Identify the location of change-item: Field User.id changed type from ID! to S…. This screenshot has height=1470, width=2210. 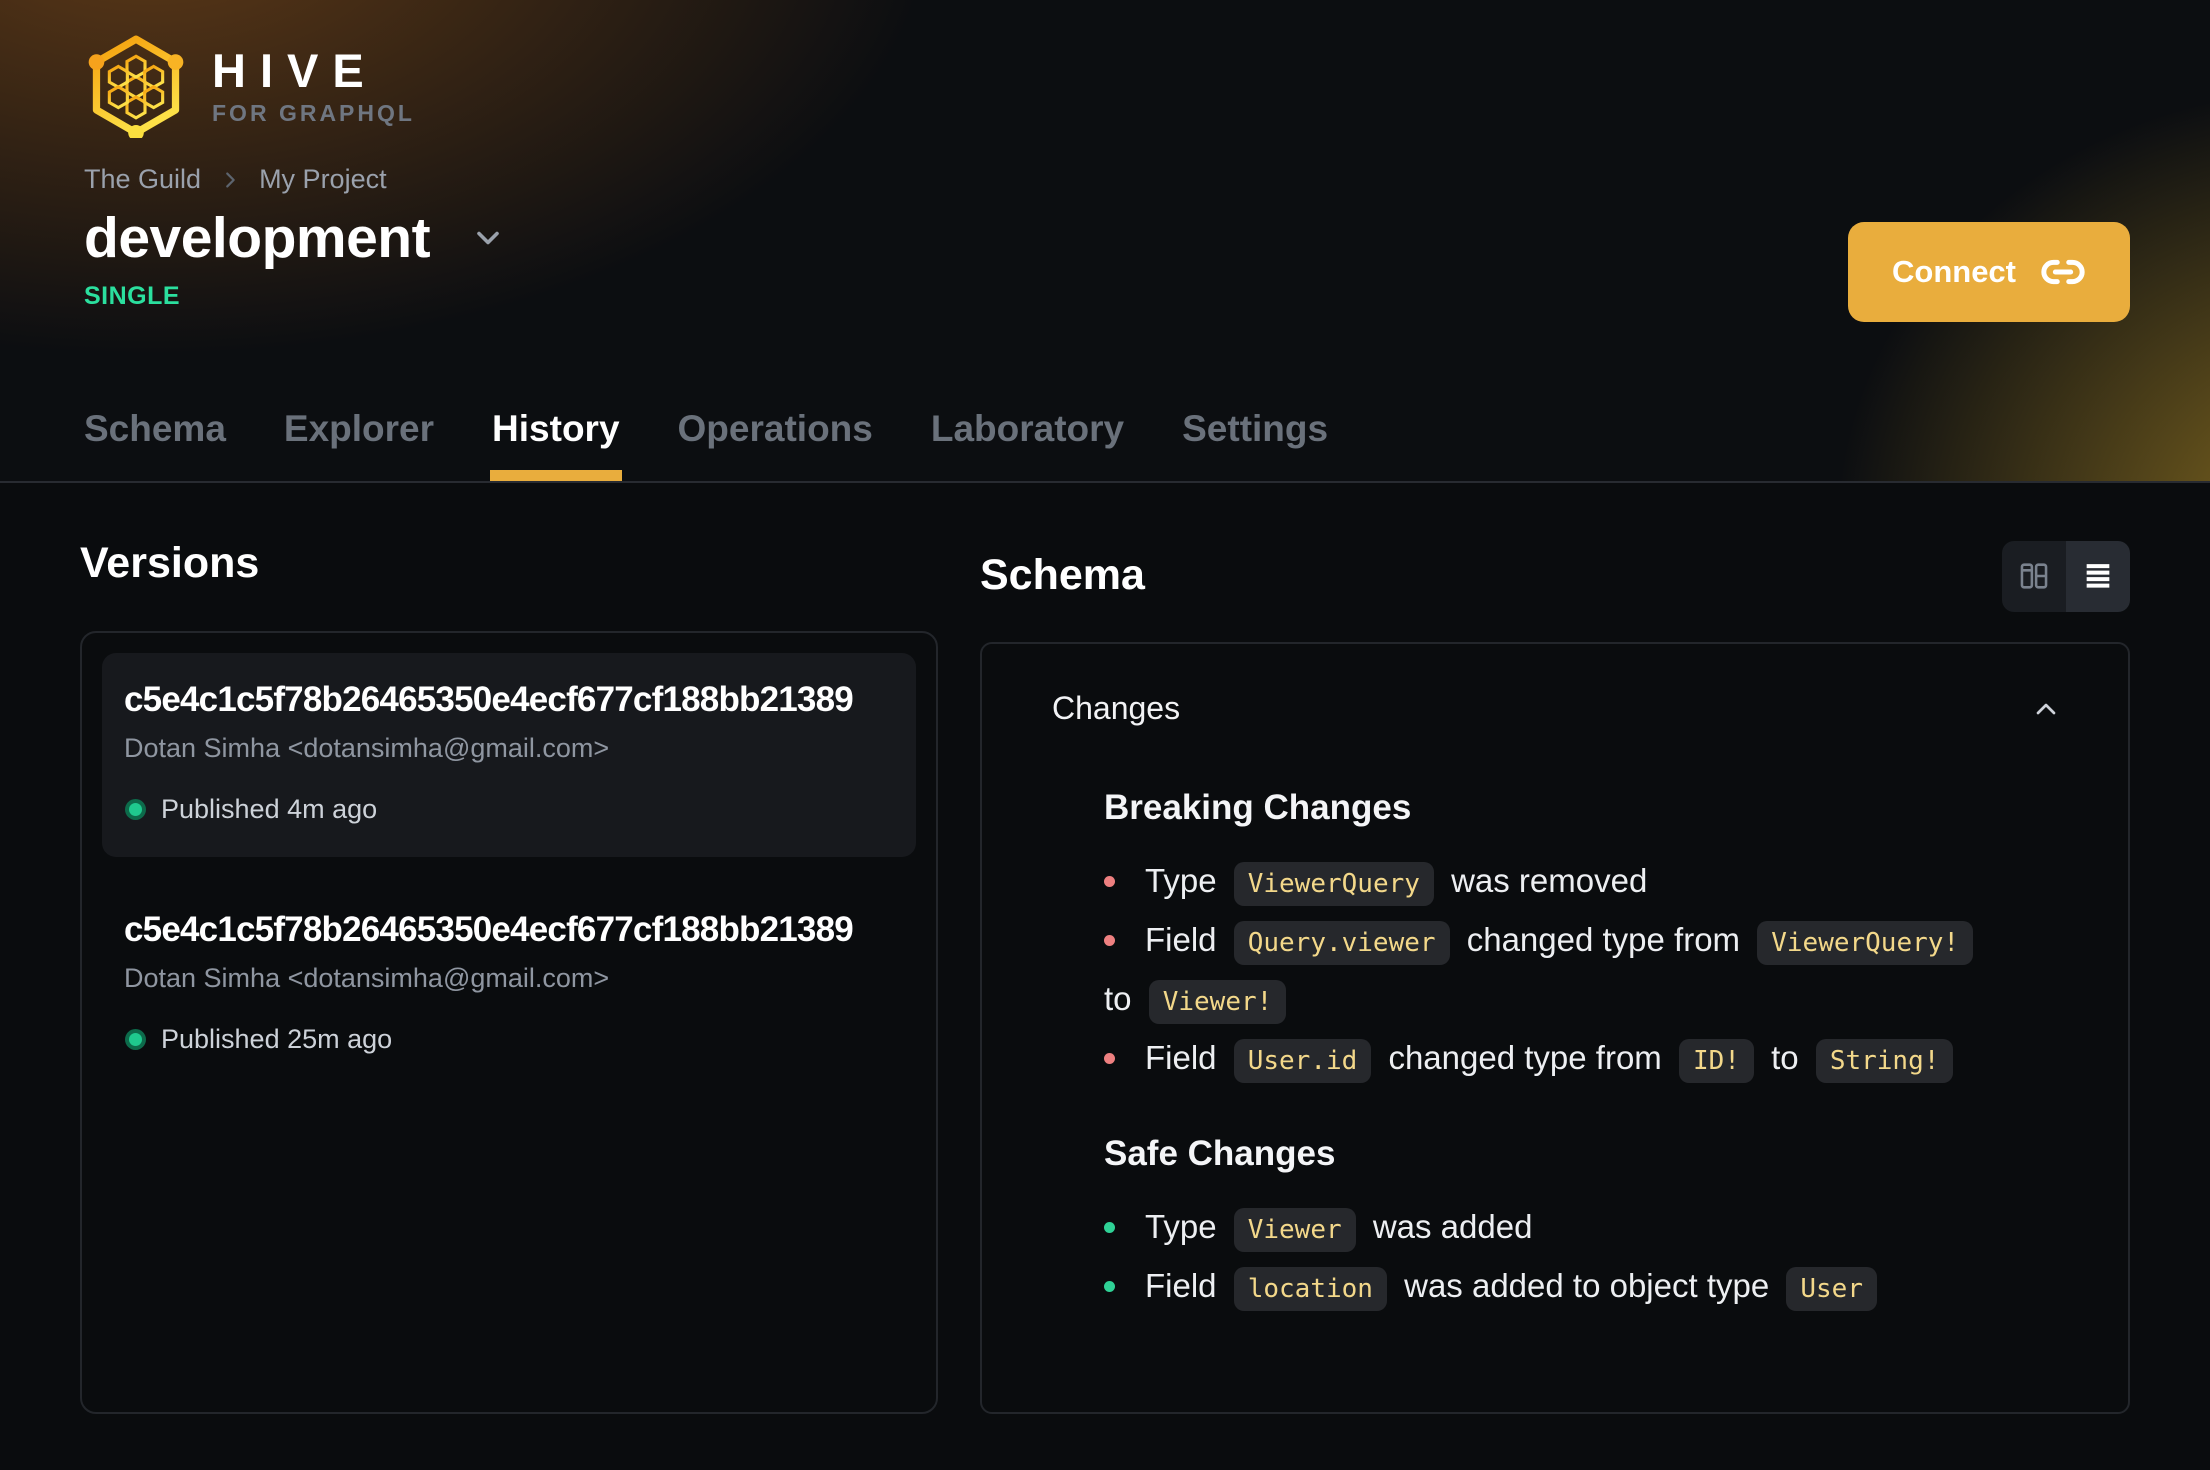
(1583, 1059).